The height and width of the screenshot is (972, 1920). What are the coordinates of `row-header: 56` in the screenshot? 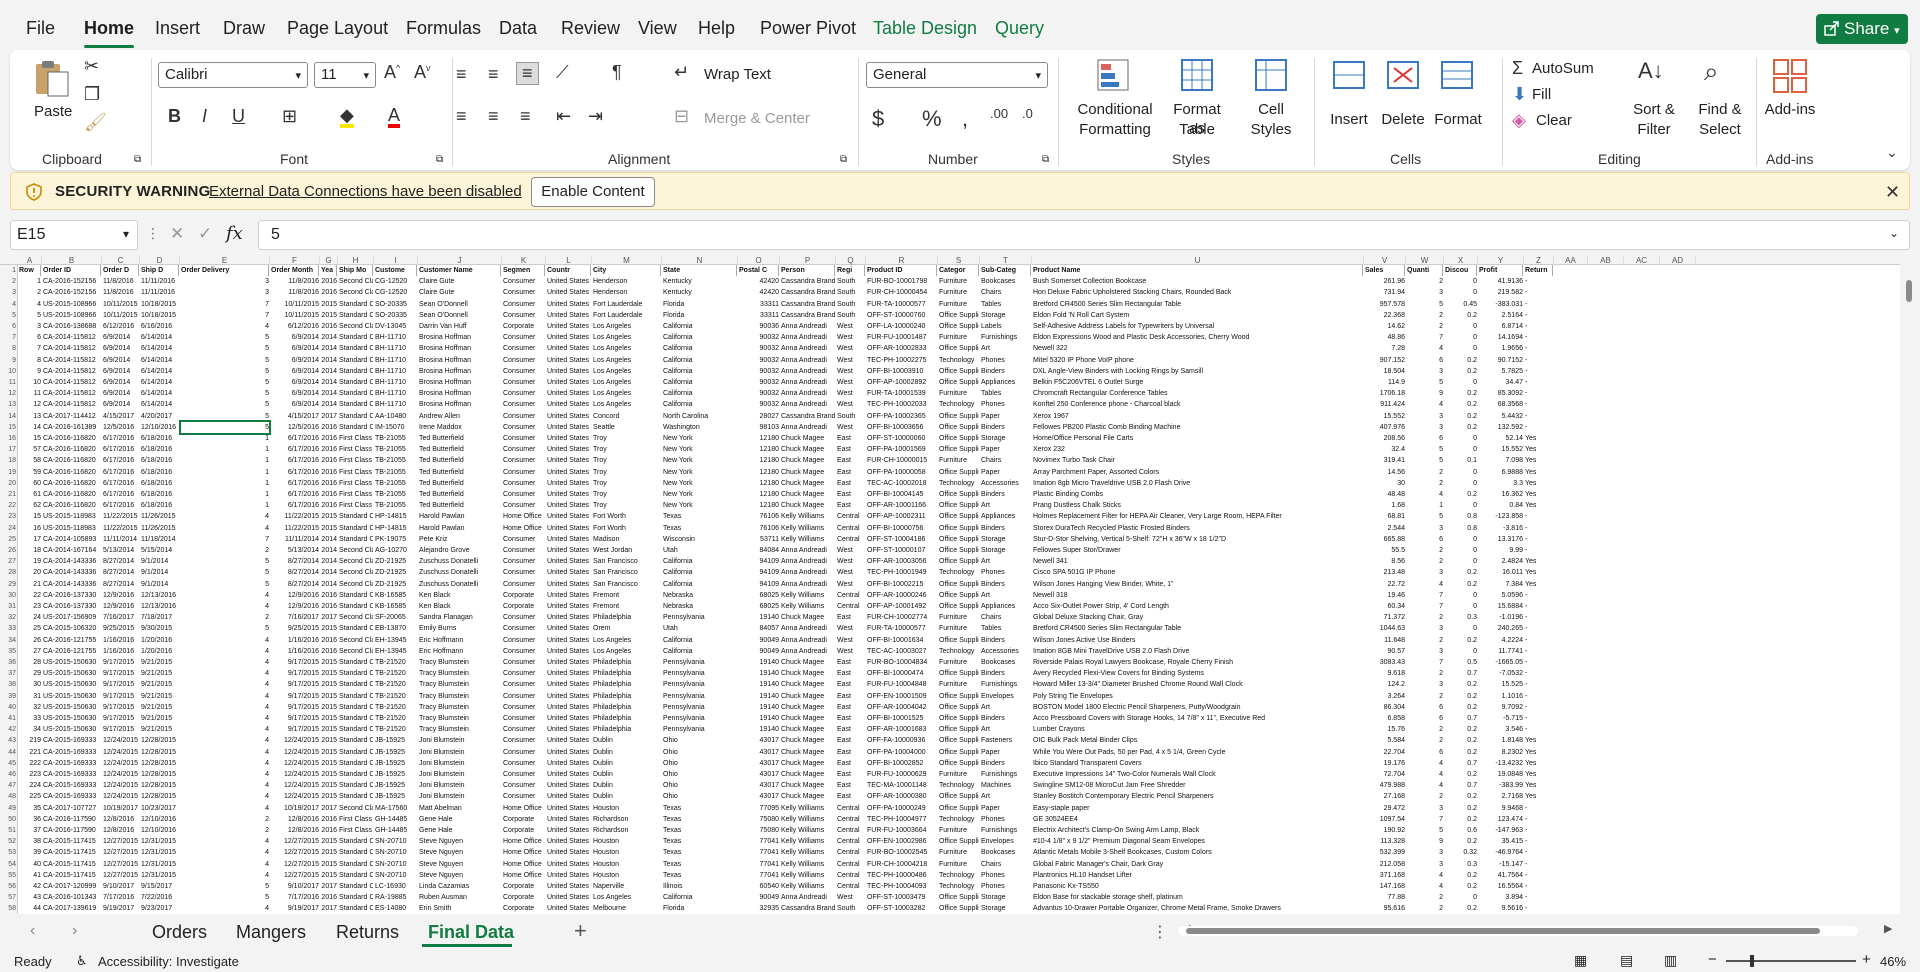 It's located at (8, 886).